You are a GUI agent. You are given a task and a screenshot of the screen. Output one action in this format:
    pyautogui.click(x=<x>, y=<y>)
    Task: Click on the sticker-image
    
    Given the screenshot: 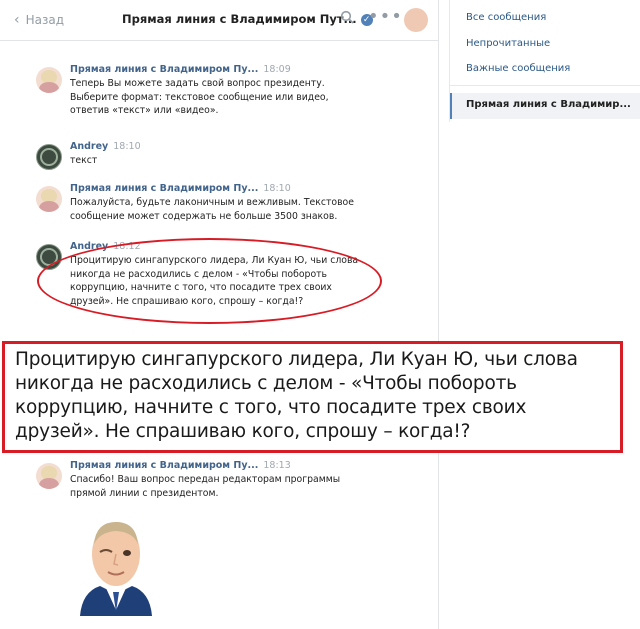 What is the action you would take?
    pyautogui.click(x=116, y=569)
    